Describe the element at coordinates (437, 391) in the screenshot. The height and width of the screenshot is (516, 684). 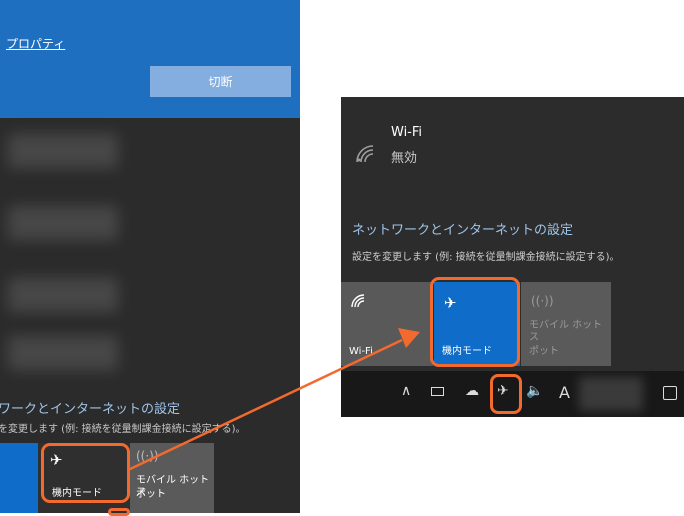
I see `battery-icon` at that location.